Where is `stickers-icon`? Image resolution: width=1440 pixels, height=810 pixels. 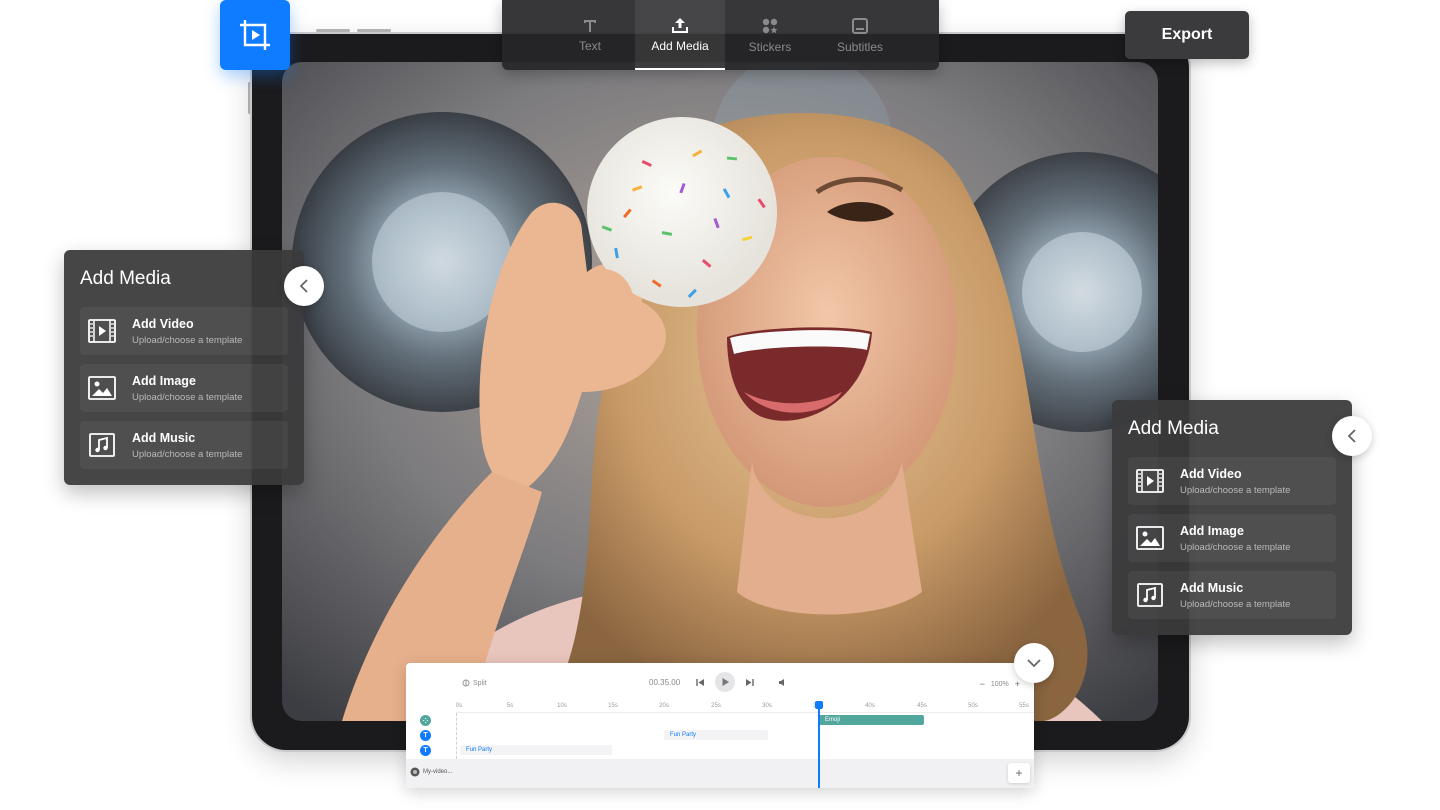
stickers-icon is located at coordinates (770, 25).